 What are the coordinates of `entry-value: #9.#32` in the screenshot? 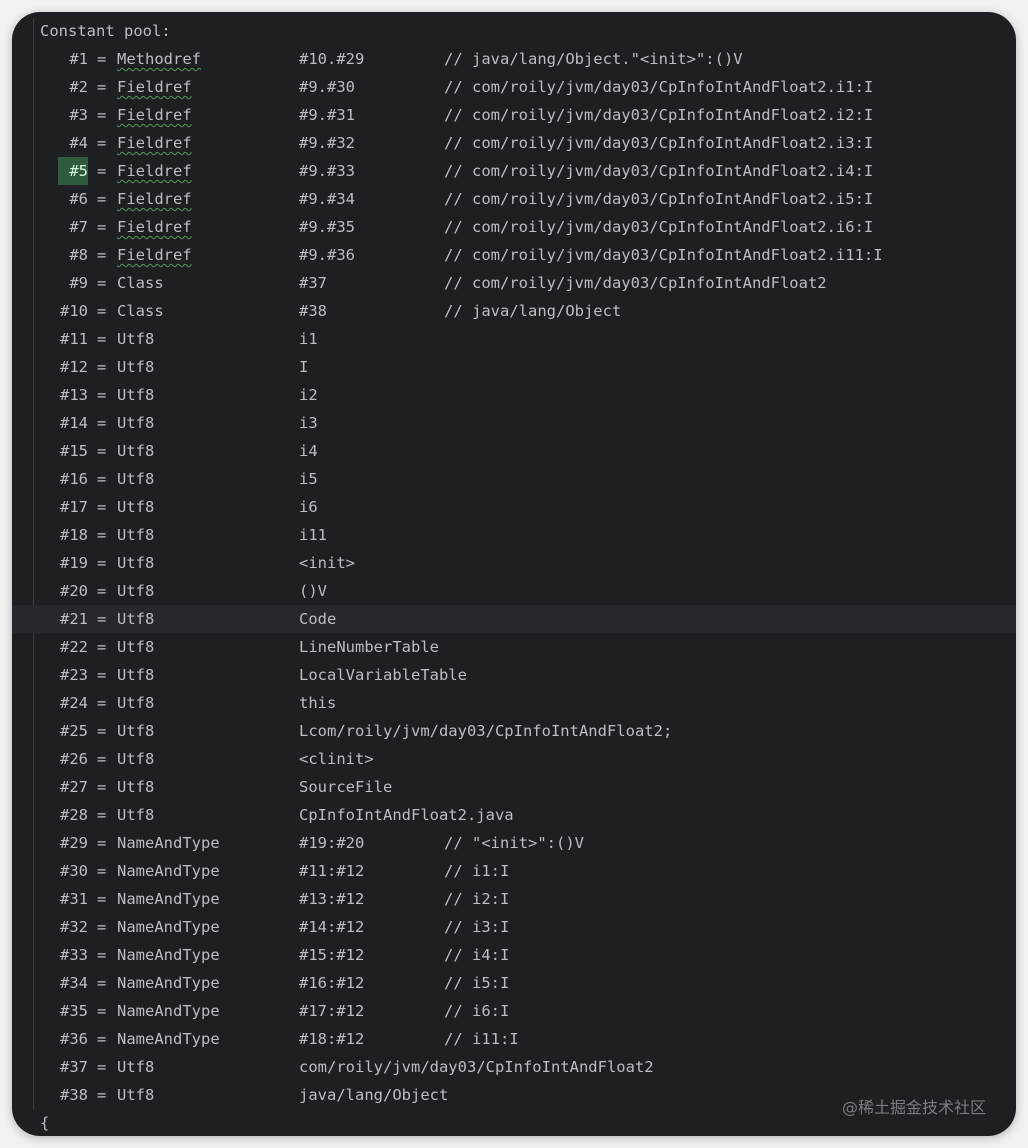 It's located at (327, 143).